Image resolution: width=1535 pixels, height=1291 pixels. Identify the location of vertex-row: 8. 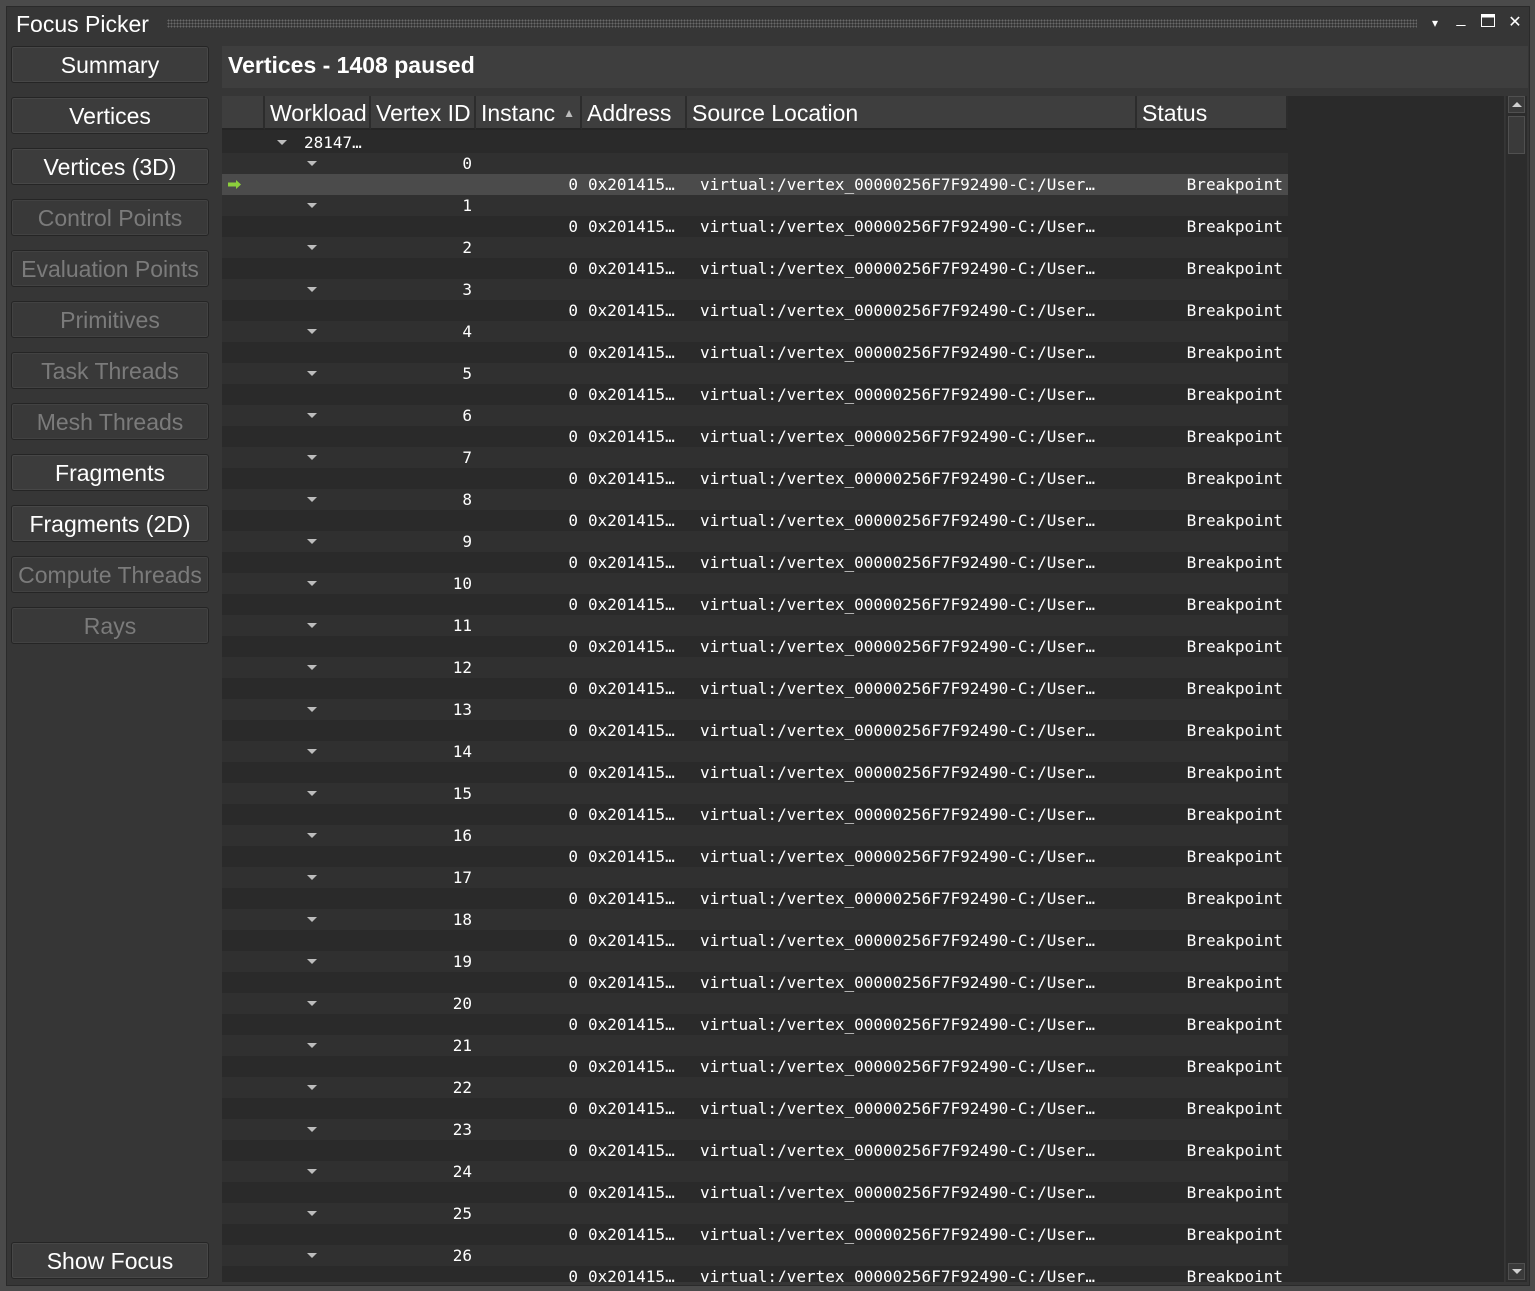
(755, 499).